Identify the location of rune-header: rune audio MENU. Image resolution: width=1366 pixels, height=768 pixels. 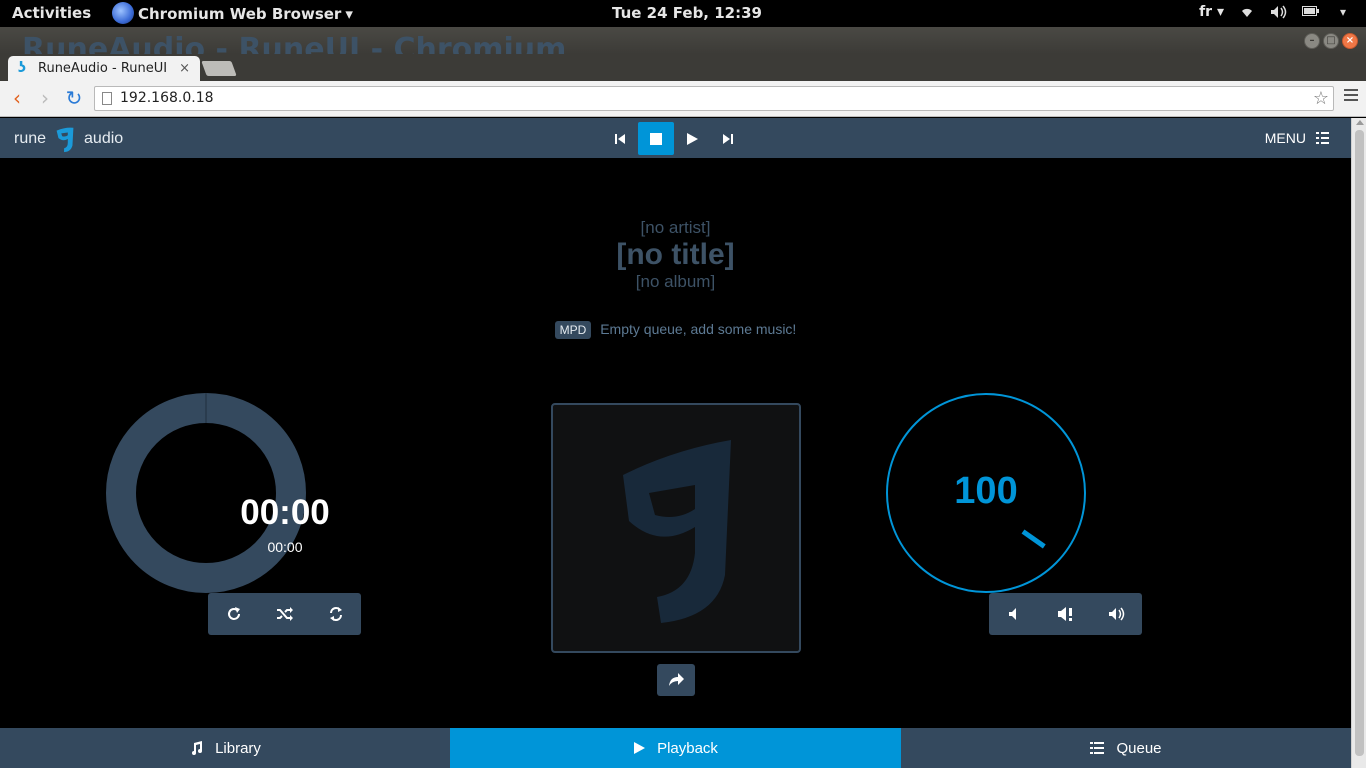
(675, 138).